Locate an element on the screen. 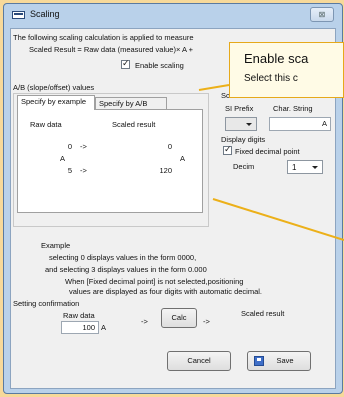  enable-scaling-checkbox is located at coordinates (125, 63).